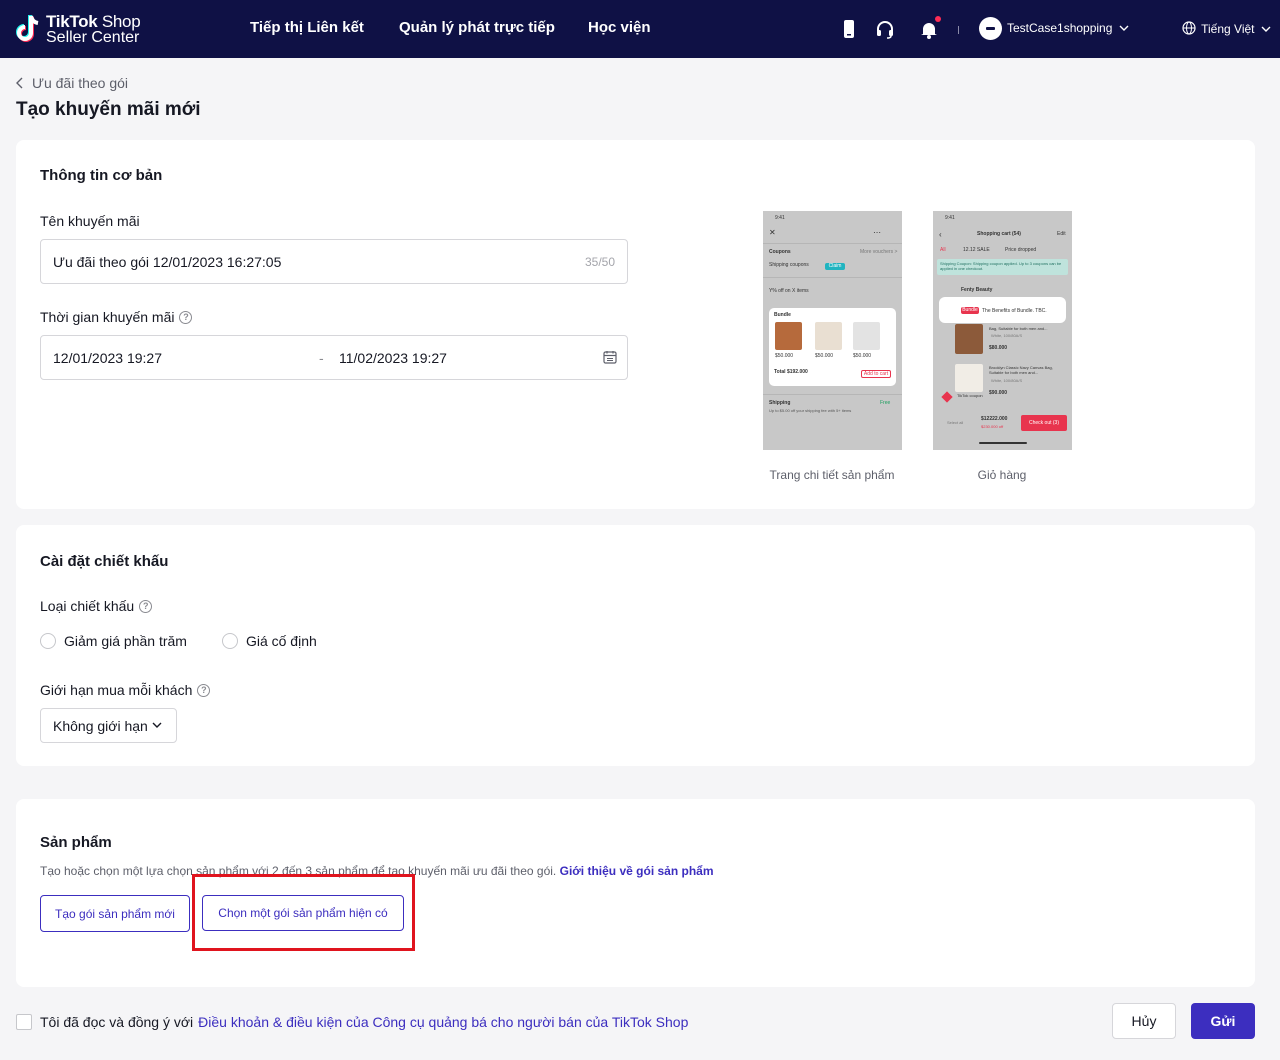  What do you see at coordinates (1068, 28) in the screenshot?
I see `user-menu: TestCase1shopping` at bounding box center [1068, 28].